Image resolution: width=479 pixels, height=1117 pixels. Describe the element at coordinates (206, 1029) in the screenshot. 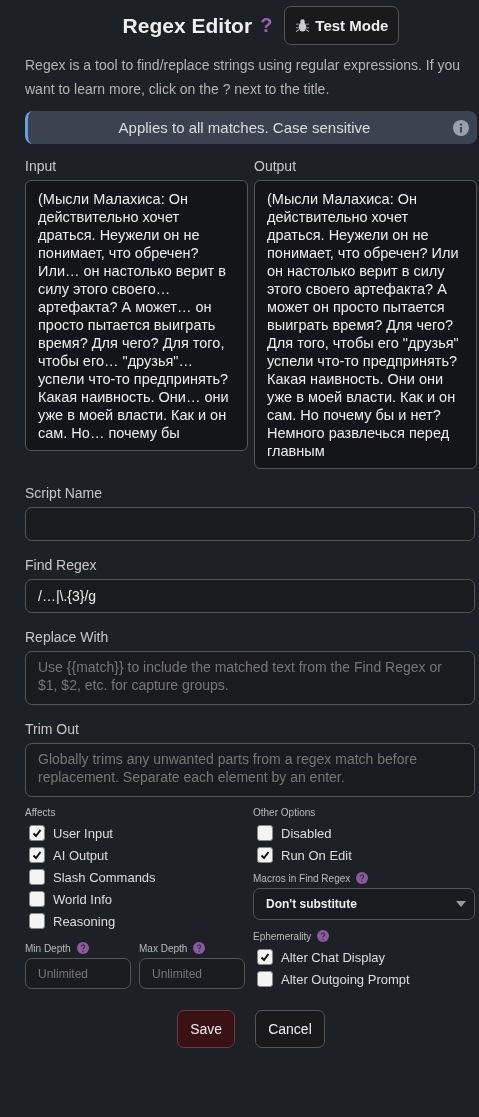

I see `save-button: Save` at that location.